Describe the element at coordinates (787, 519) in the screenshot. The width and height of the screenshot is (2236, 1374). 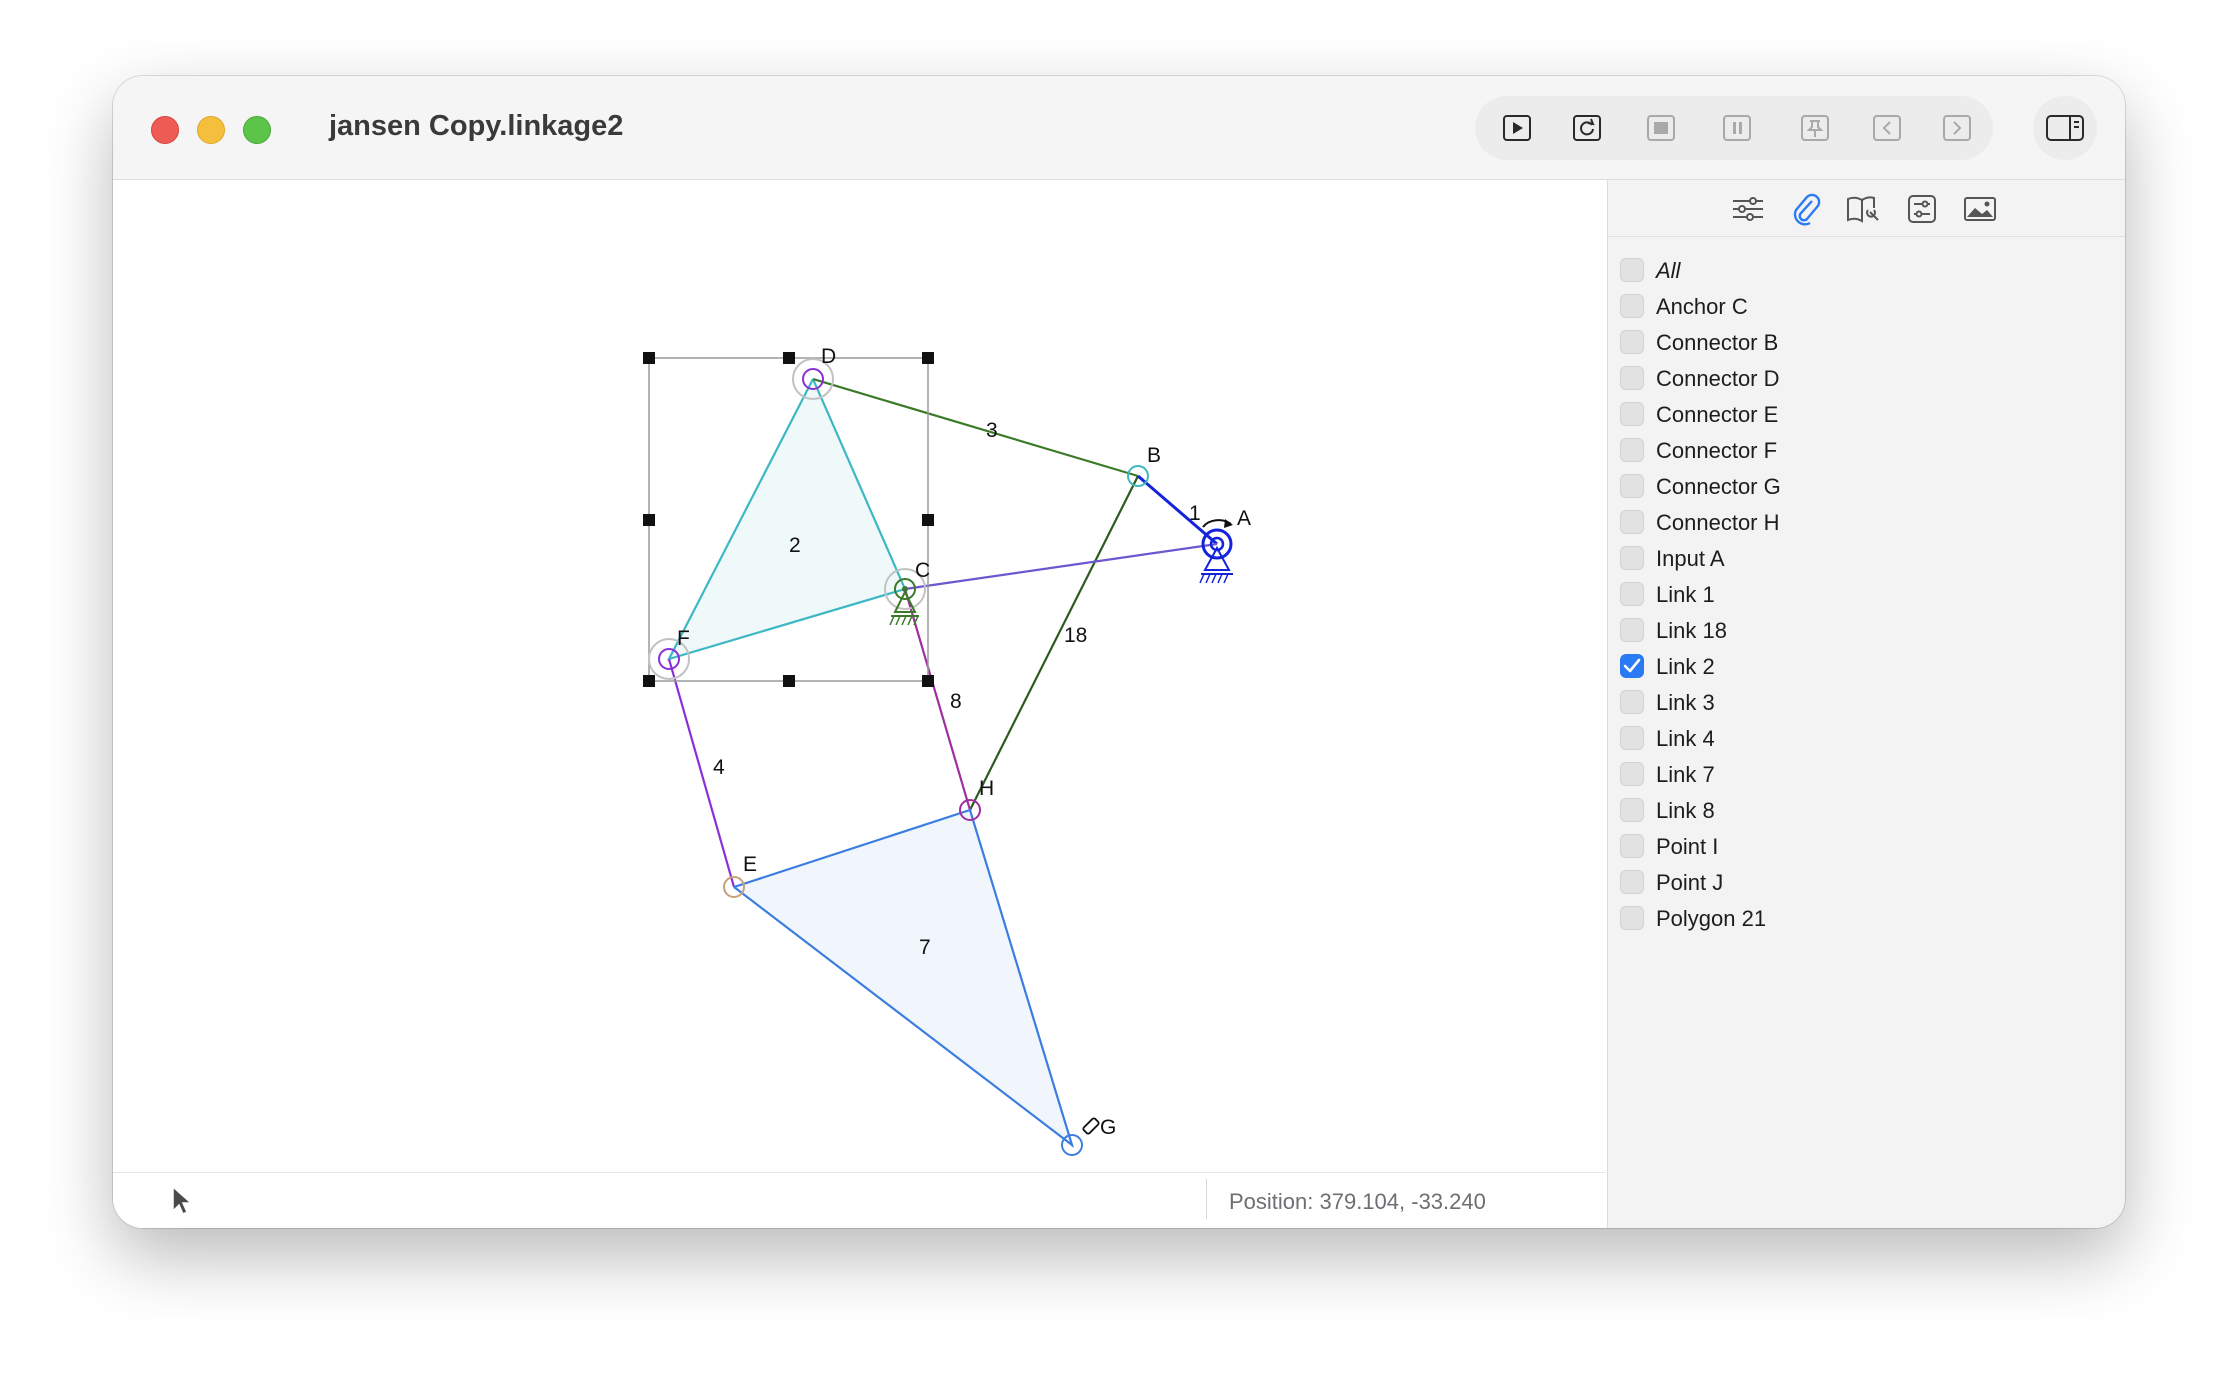
I see `link-2-fill` at that location.